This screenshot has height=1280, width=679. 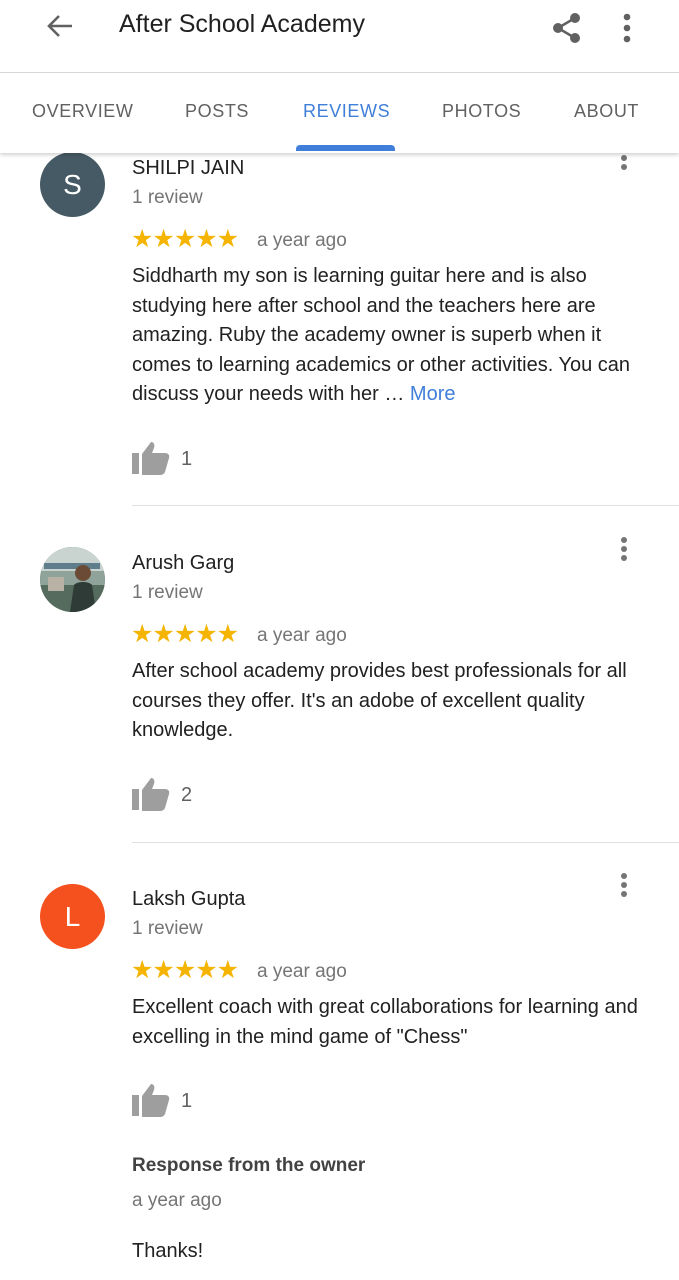 What do you see at coordinates (433, 394) in the screenshot?
I see `more-link: More` at bounding box center [433, 394].